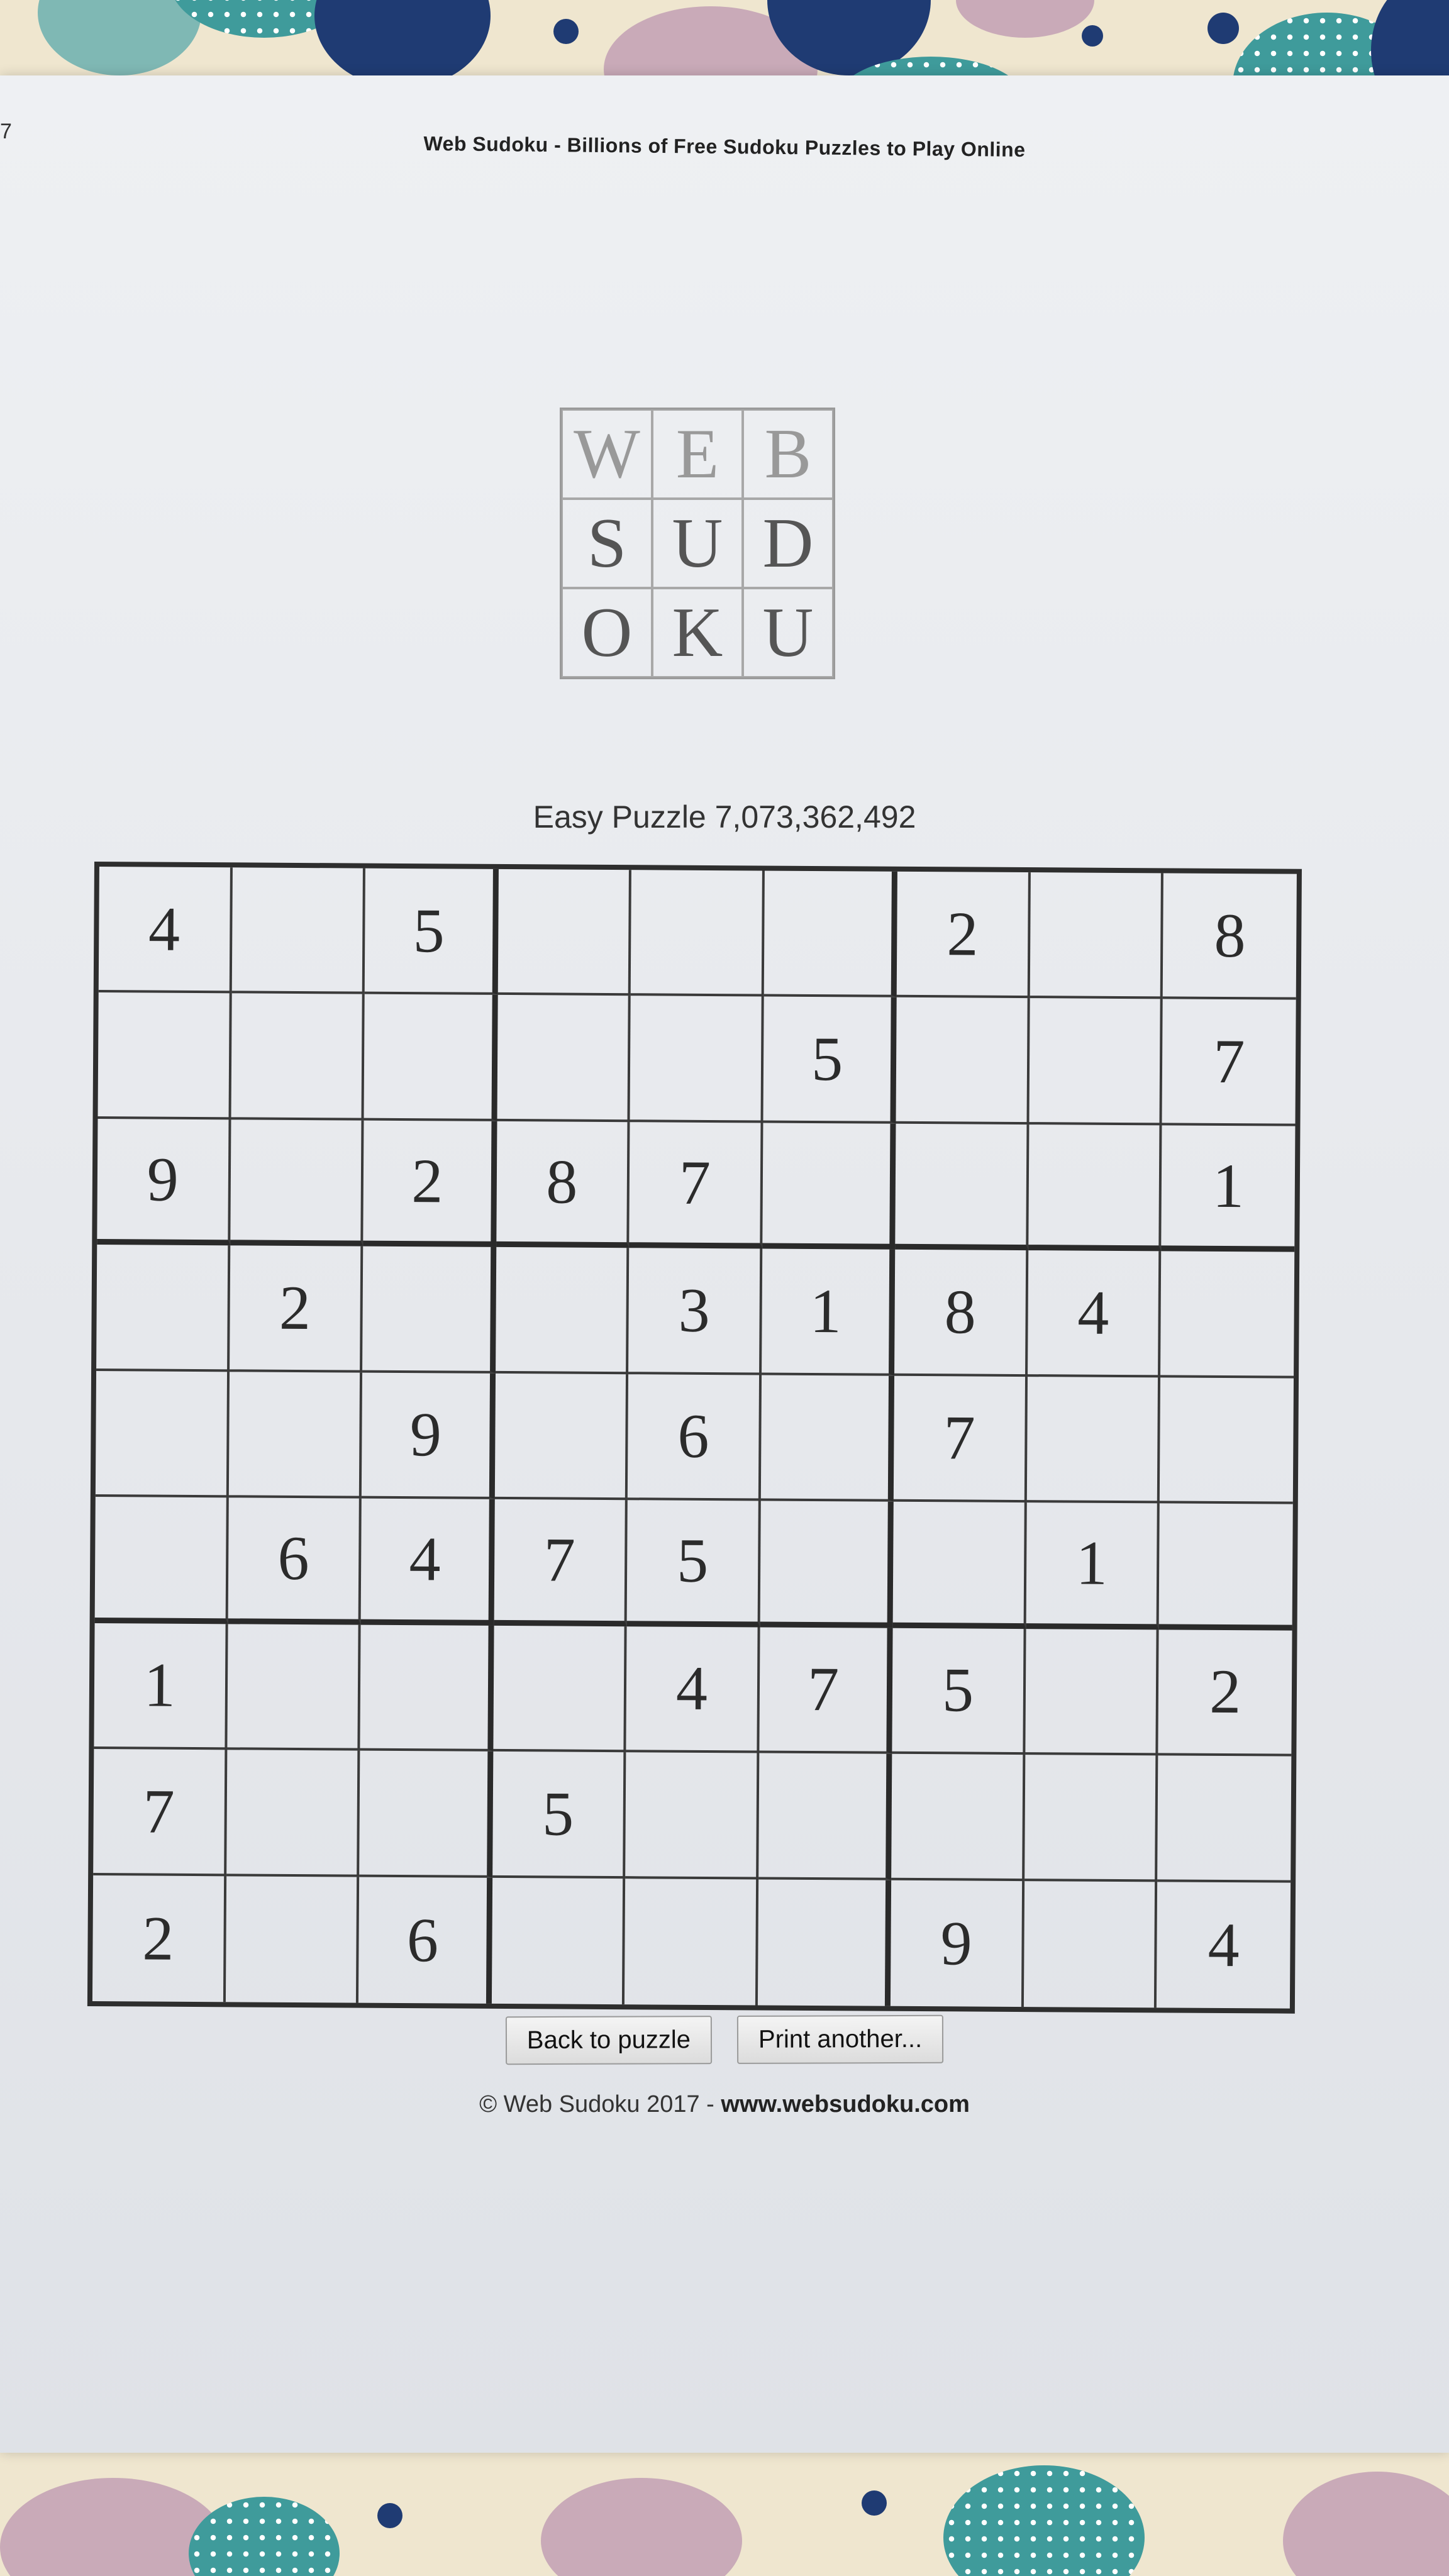 The height and width of the screenshot is (2576, 1449). Describe the element at coordinates (788, 543) in the screenshot. I see `logo-letter: D` at that location.